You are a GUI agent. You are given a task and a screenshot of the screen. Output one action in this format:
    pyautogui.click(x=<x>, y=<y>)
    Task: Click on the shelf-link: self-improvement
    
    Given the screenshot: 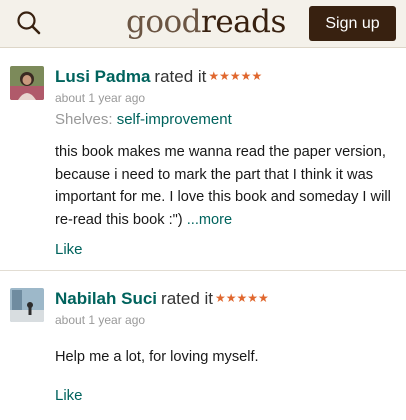 What is the action you would take?
    pyautogui.click(x=174, y=119)
    